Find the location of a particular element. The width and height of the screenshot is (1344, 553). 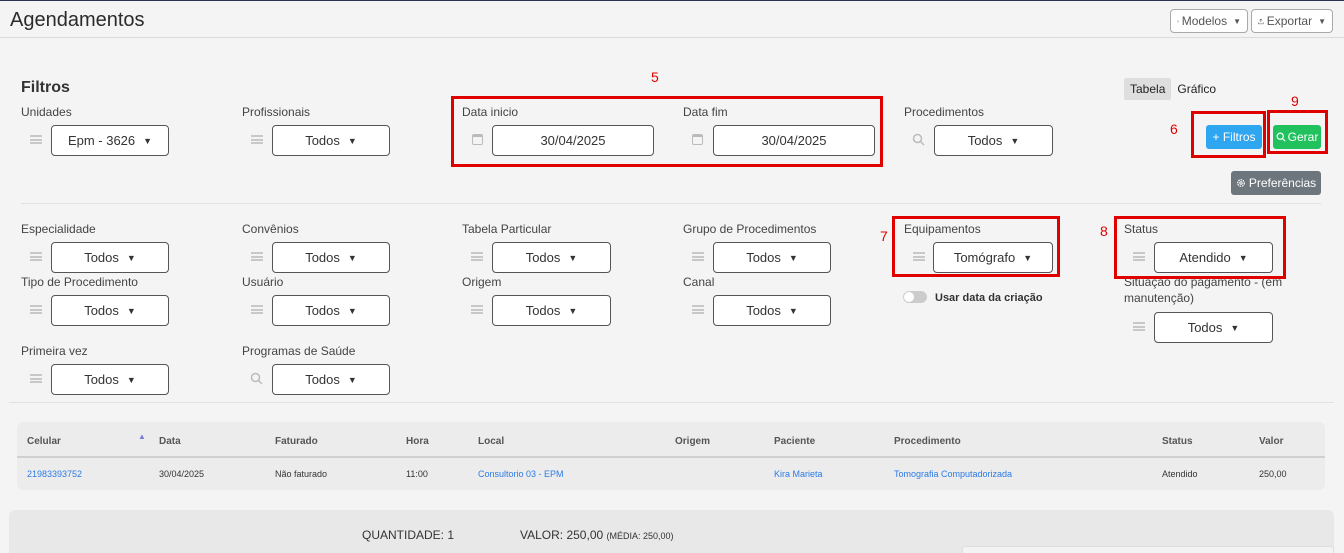

annotation-number-9: 9 is located at coordinates (1295, 101).